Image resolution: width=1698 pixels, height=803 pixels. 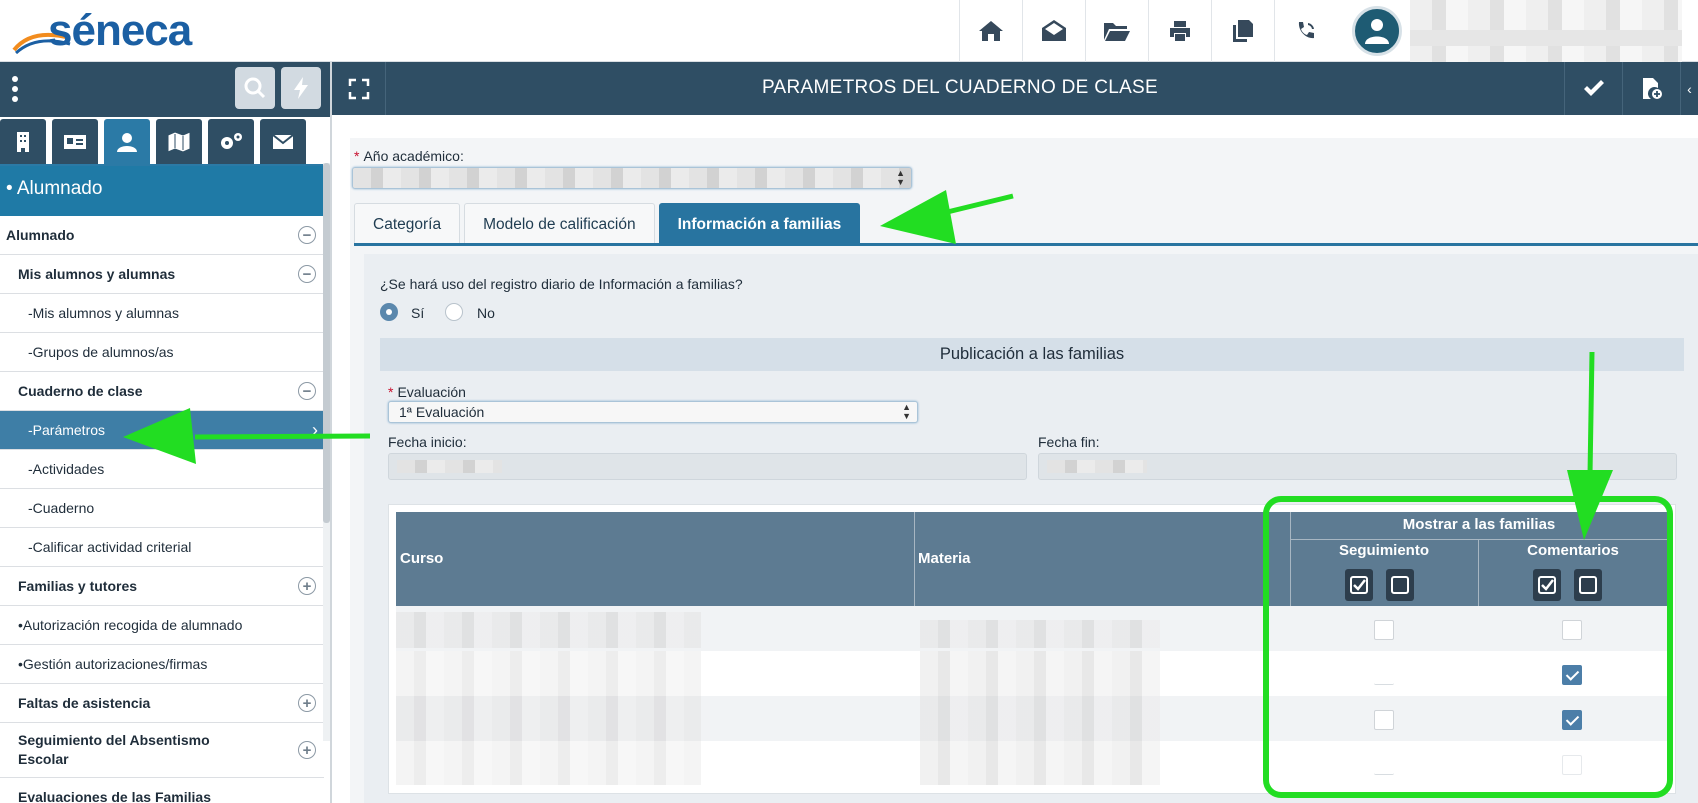 What do you see at coordinates (247, 436) in the screenshot?
I see `annotation-arrow-params-icon` at bounding box center [247, 436].